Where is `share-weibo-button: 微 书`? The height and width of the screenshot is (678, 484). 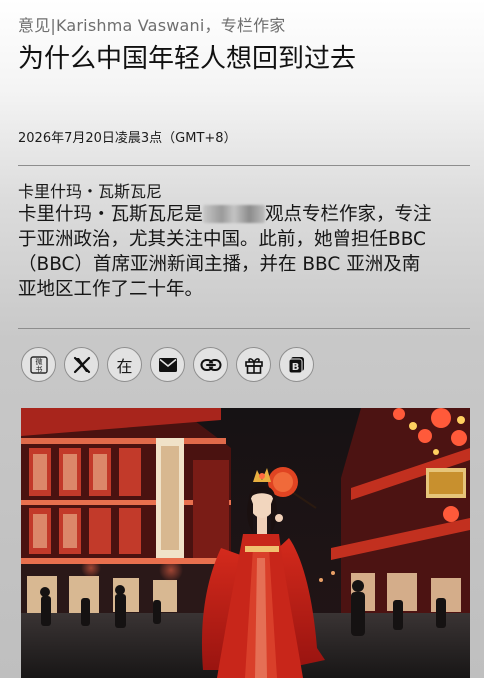 share-weibo-button: 微 书 is located at coordinates (38, 364).